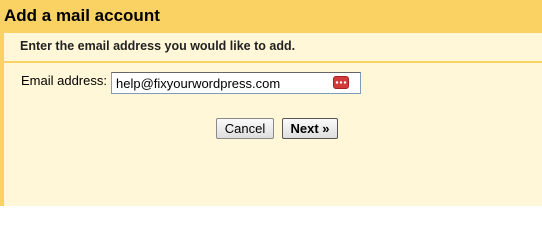  Describe the element at coordinates (245, 128) in the screenshot. I see `cancel-button: Cancel` at that location.